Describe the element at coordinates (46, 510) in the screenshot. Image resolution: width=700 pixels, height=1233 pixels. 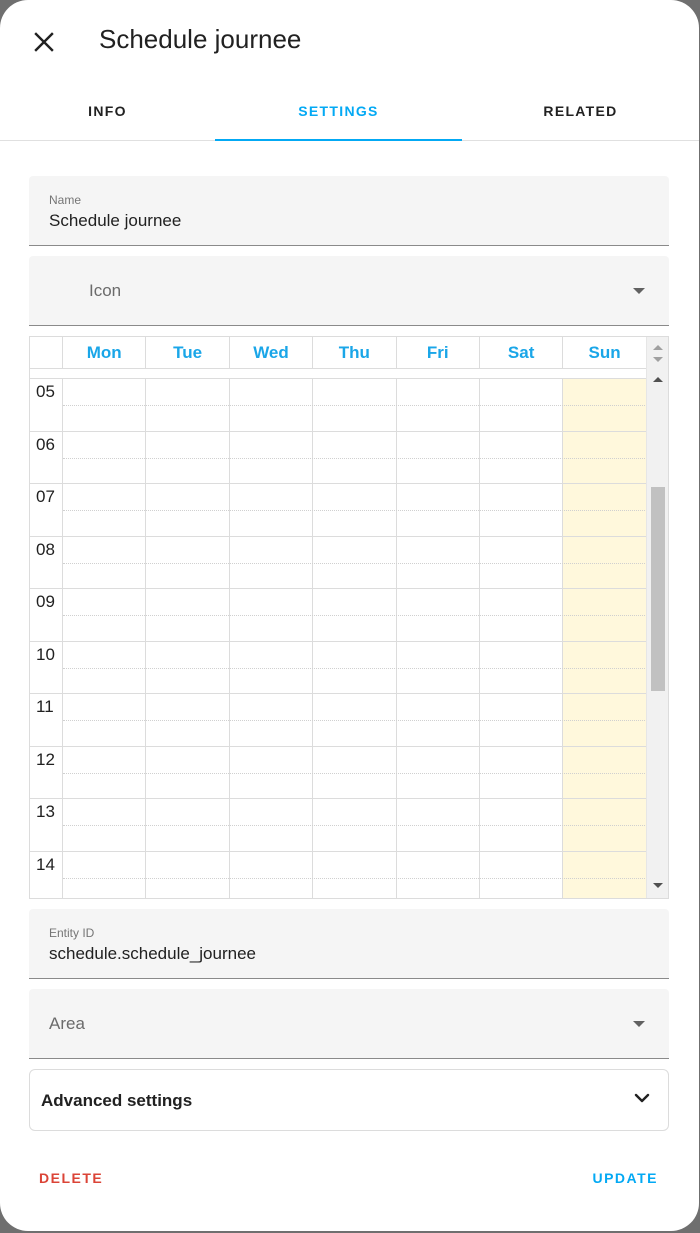
I see `hour-label: 07` at that location.